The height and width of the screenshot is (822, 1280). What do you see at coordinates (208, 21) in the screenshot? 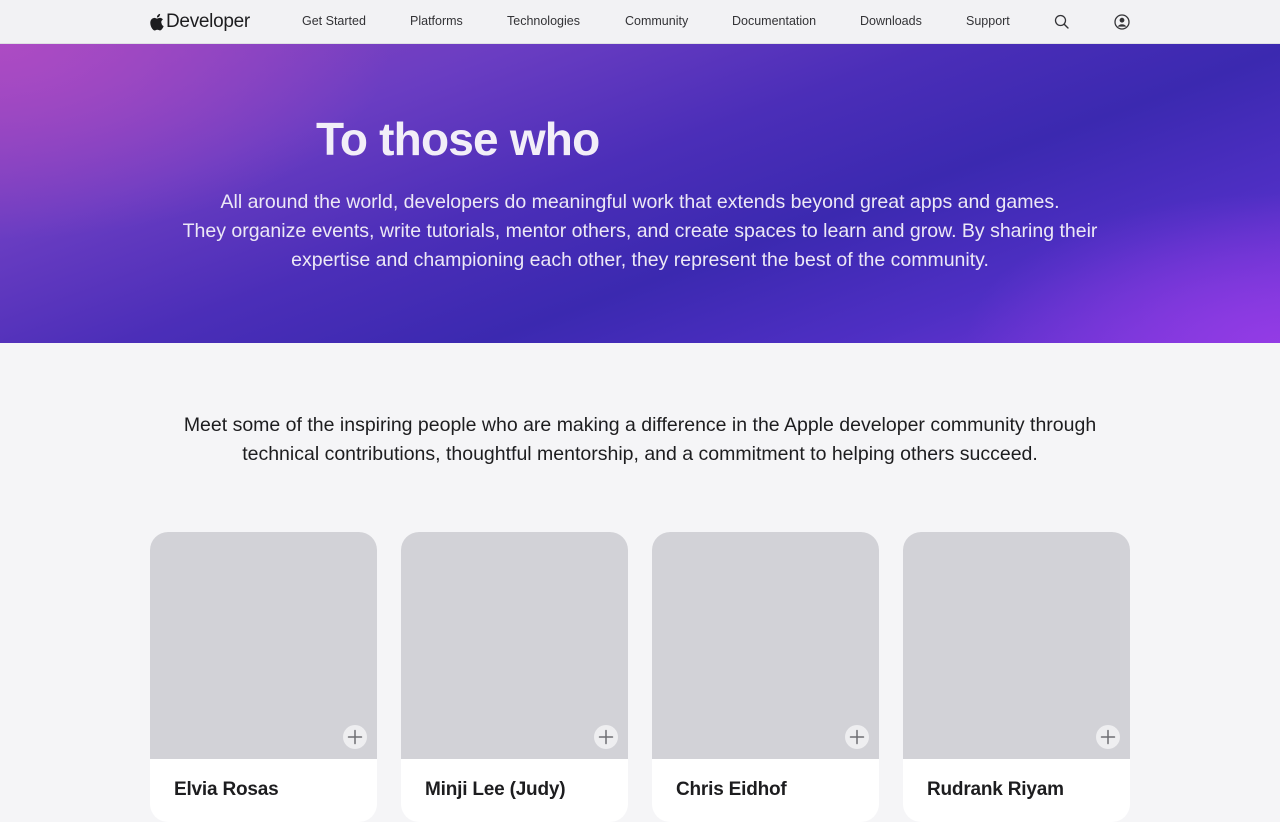
I see `developer-wordmark: Developer` at bounding box center [208, 21].